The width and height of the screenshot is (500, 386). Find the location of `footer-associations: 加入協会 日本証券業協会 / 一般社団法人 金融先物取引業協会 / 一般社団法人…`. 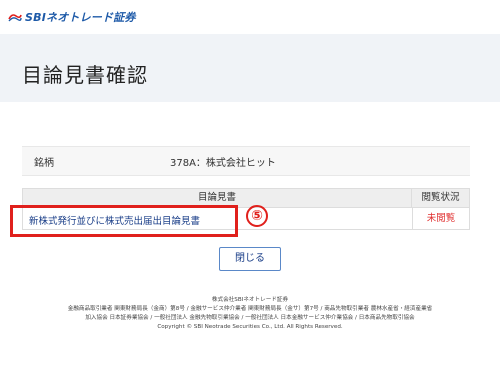

footer-associations: 加入協会 日本証券業協会 / 一般社団法人 金融先物取引業協会 / 一般社団法人… is located at coordinates (250, 318).